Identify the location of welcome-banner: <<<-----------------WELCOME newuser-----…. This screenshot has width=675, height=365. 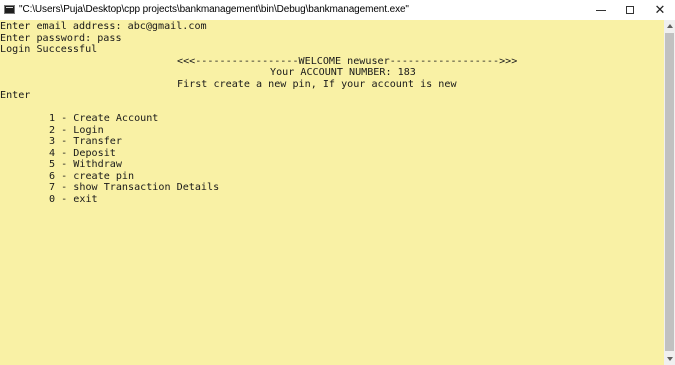
(347, 61).